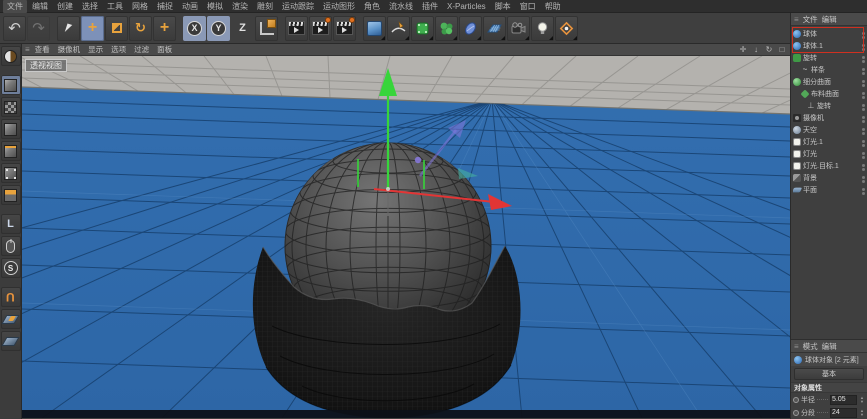  I want to click on menu-tools: 工具, so click(115, 6).